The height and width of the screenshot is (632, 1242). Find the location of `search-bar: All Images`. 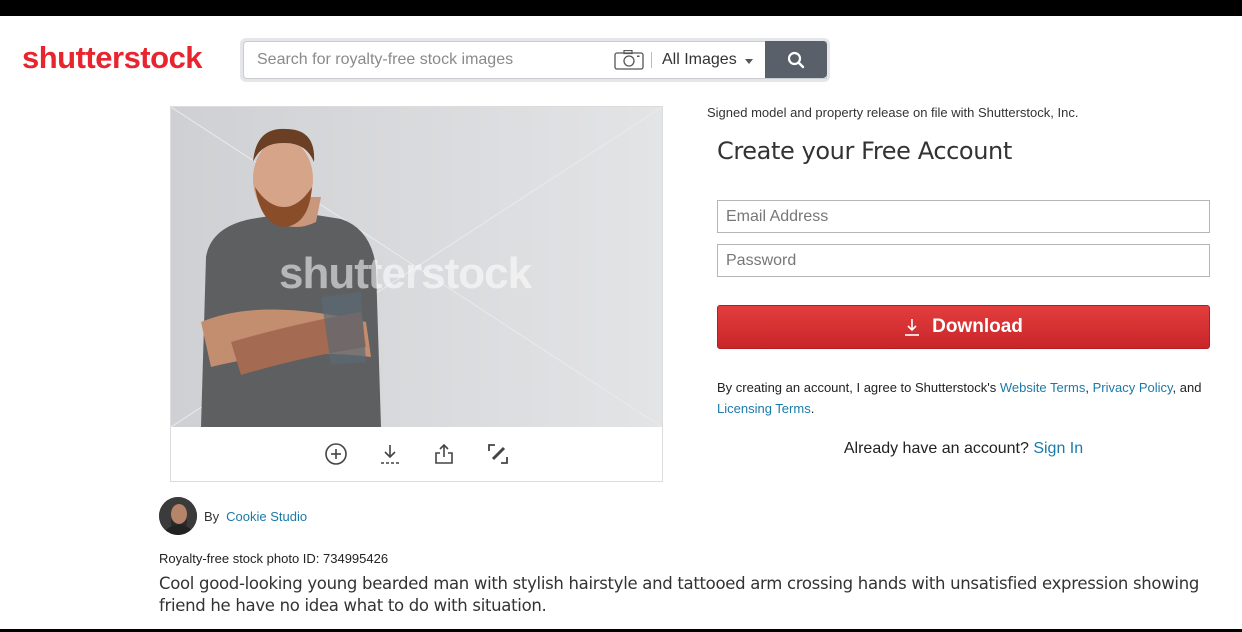

search-bar: All Images is located at coordinates (535, 60).